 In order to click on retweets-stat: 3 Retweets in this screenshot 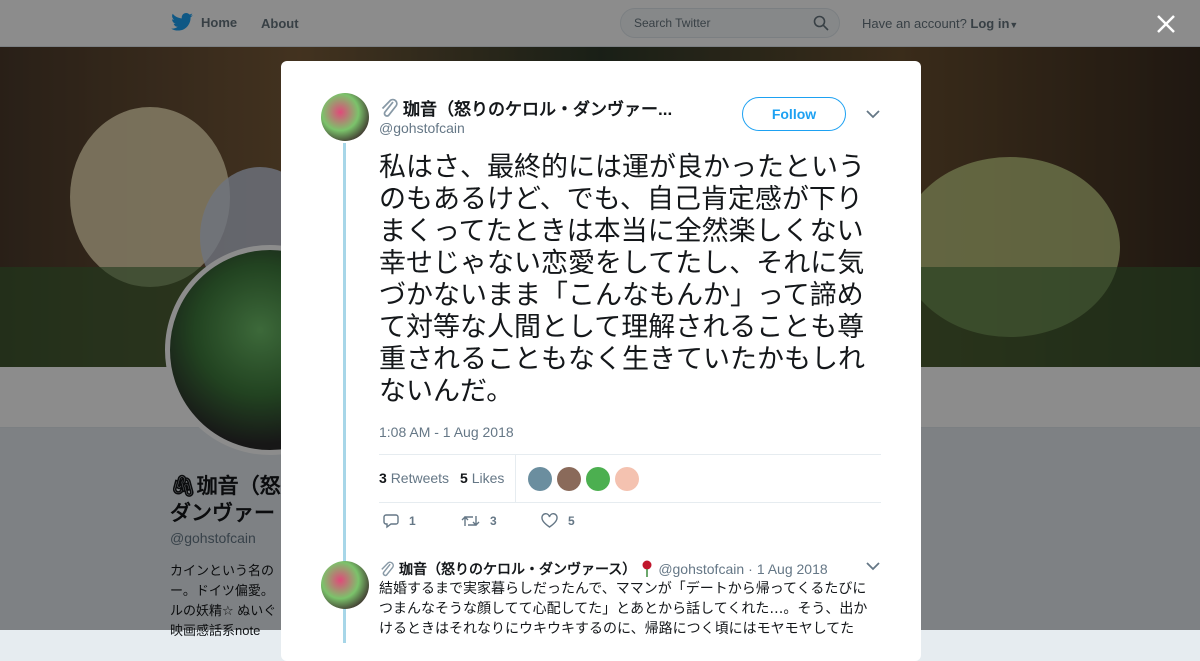, I will do `click(414, 478)`.